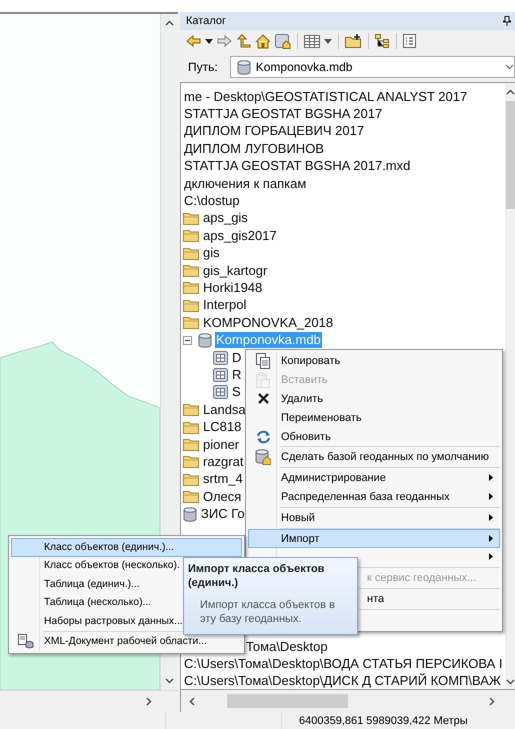 This screenshot has width=515, height=729. Describe the element at coordinates (383, 720) in the screenshot. I see `coordinates-text: 6400359,861 5989039,422 Метры` at that location.